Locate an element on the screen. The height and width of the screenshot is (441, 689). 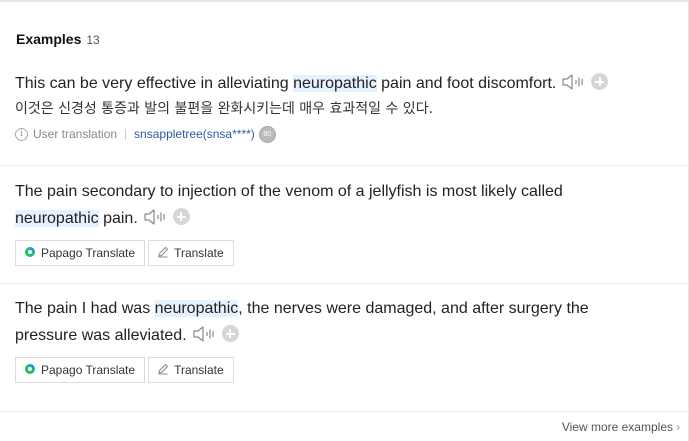
user-translation-label: User translation is located at coordinates (75, 134).